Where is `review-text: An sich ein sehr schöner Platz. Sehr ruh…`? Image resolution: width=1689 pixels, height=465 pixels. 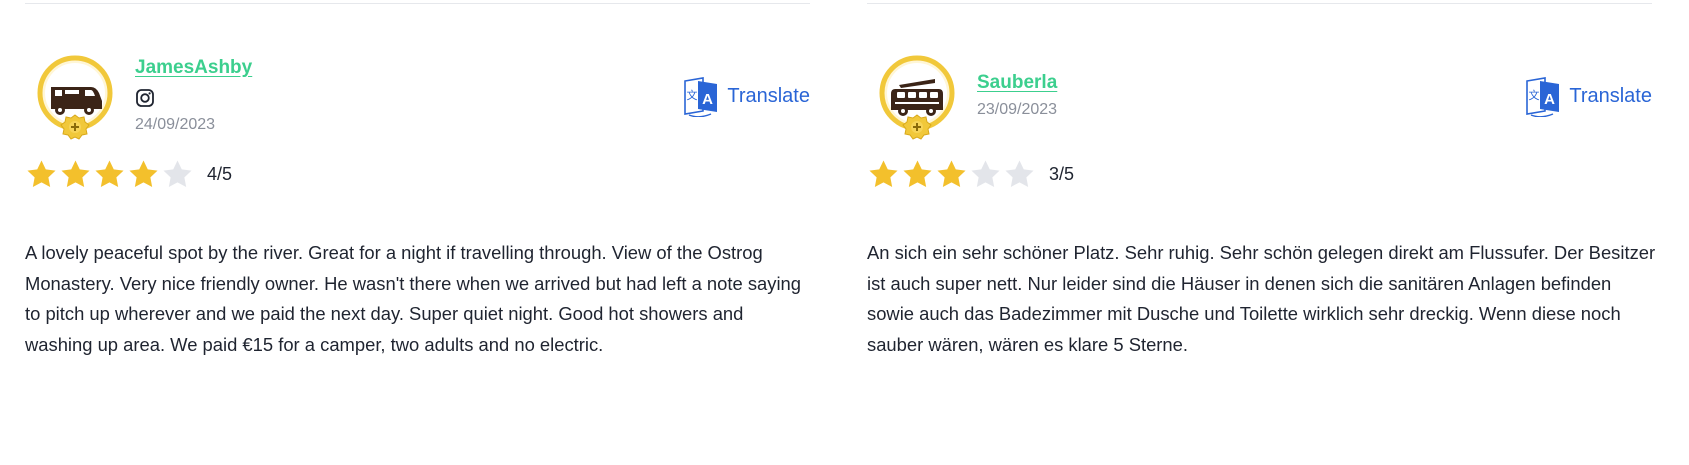 review-text: An sich ein sehr schöner Platz. Sehr ruh… is located at coordinates (1261, 298).